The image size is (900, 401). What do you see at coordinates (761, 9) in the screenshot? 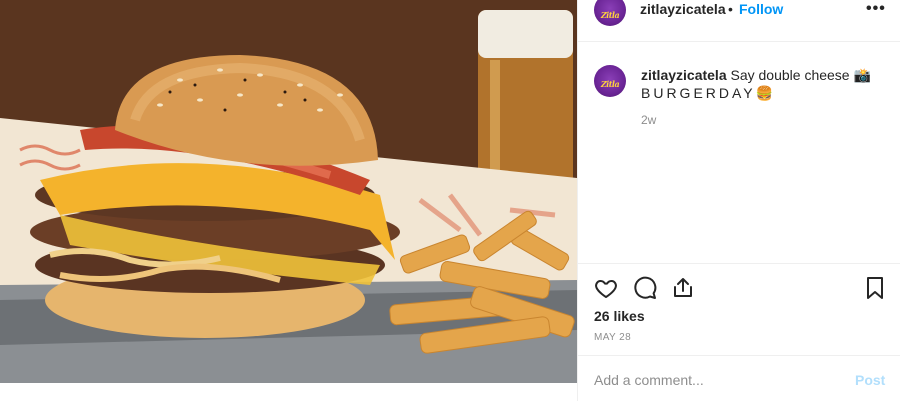
I see `follow-button: Follow` at bounding box center [761, 9].